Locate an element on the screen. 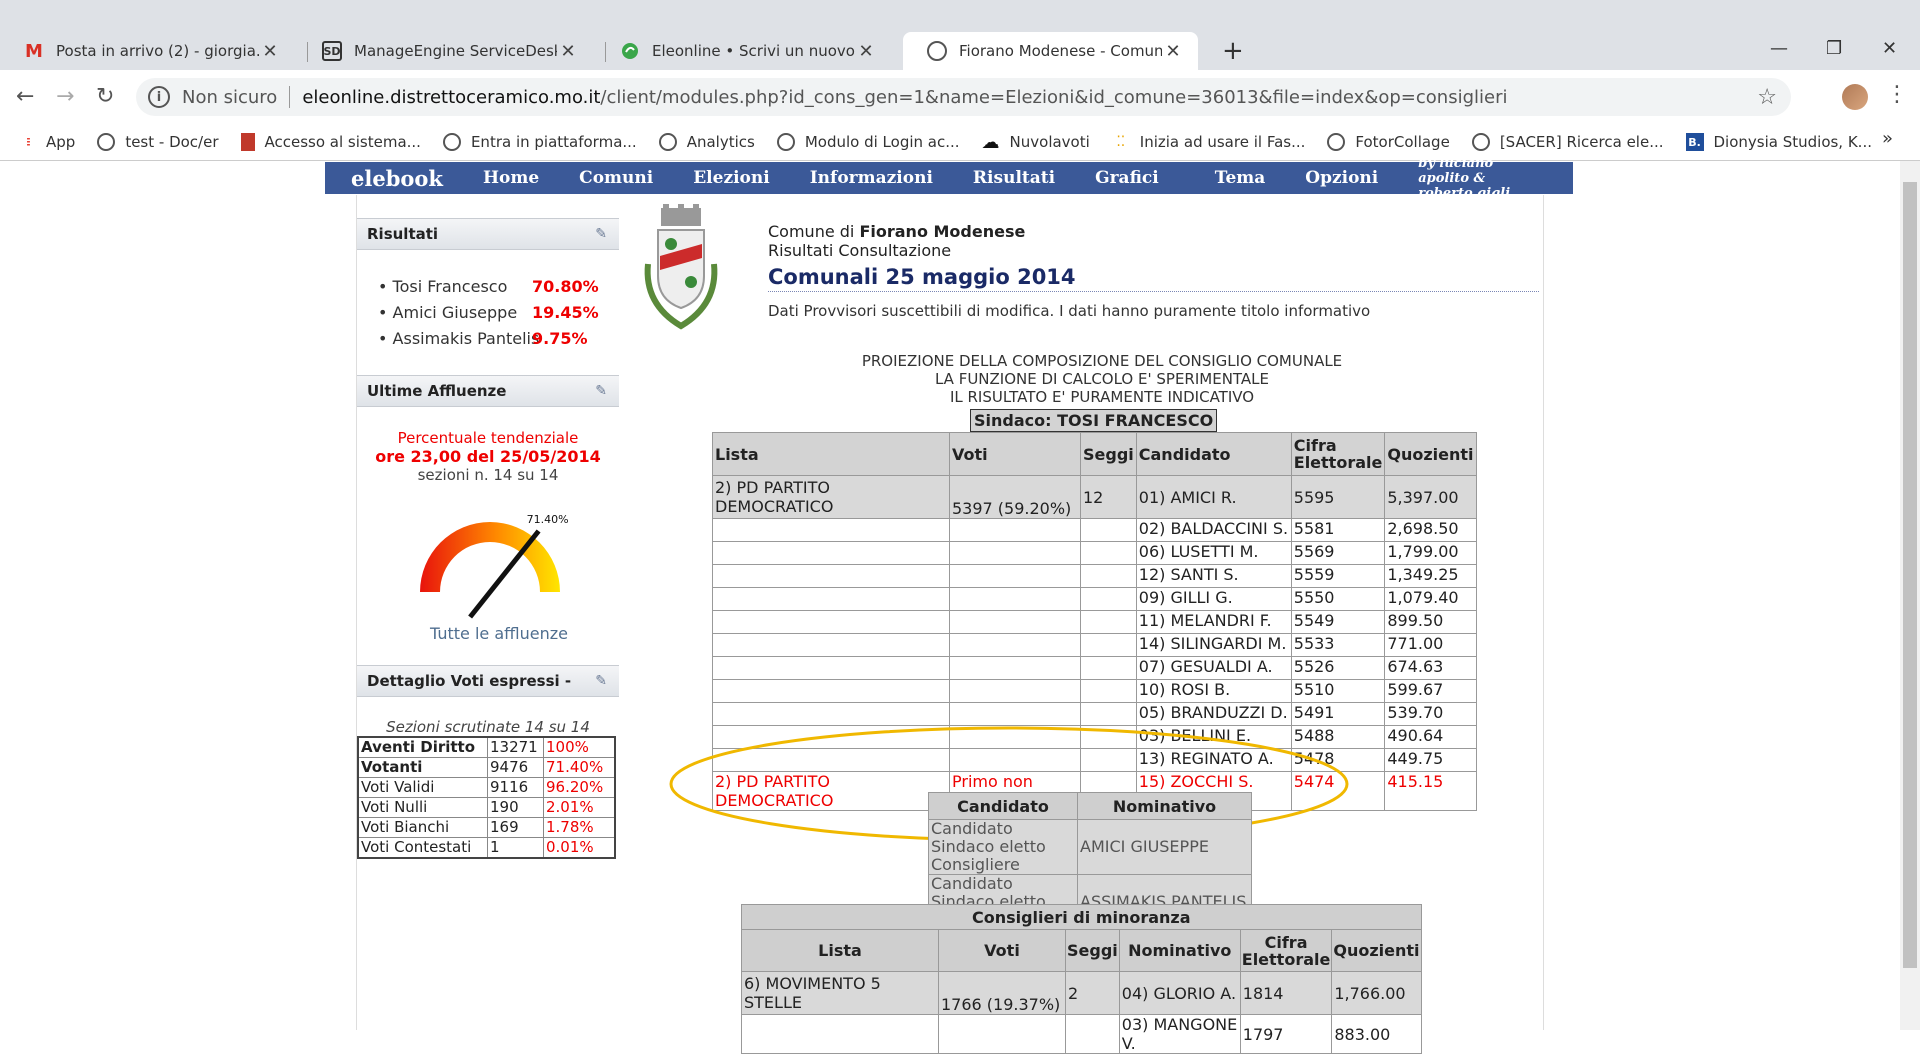 The image size is (1920, 1054). back-icon: ← is located at coordinates (25, 96).